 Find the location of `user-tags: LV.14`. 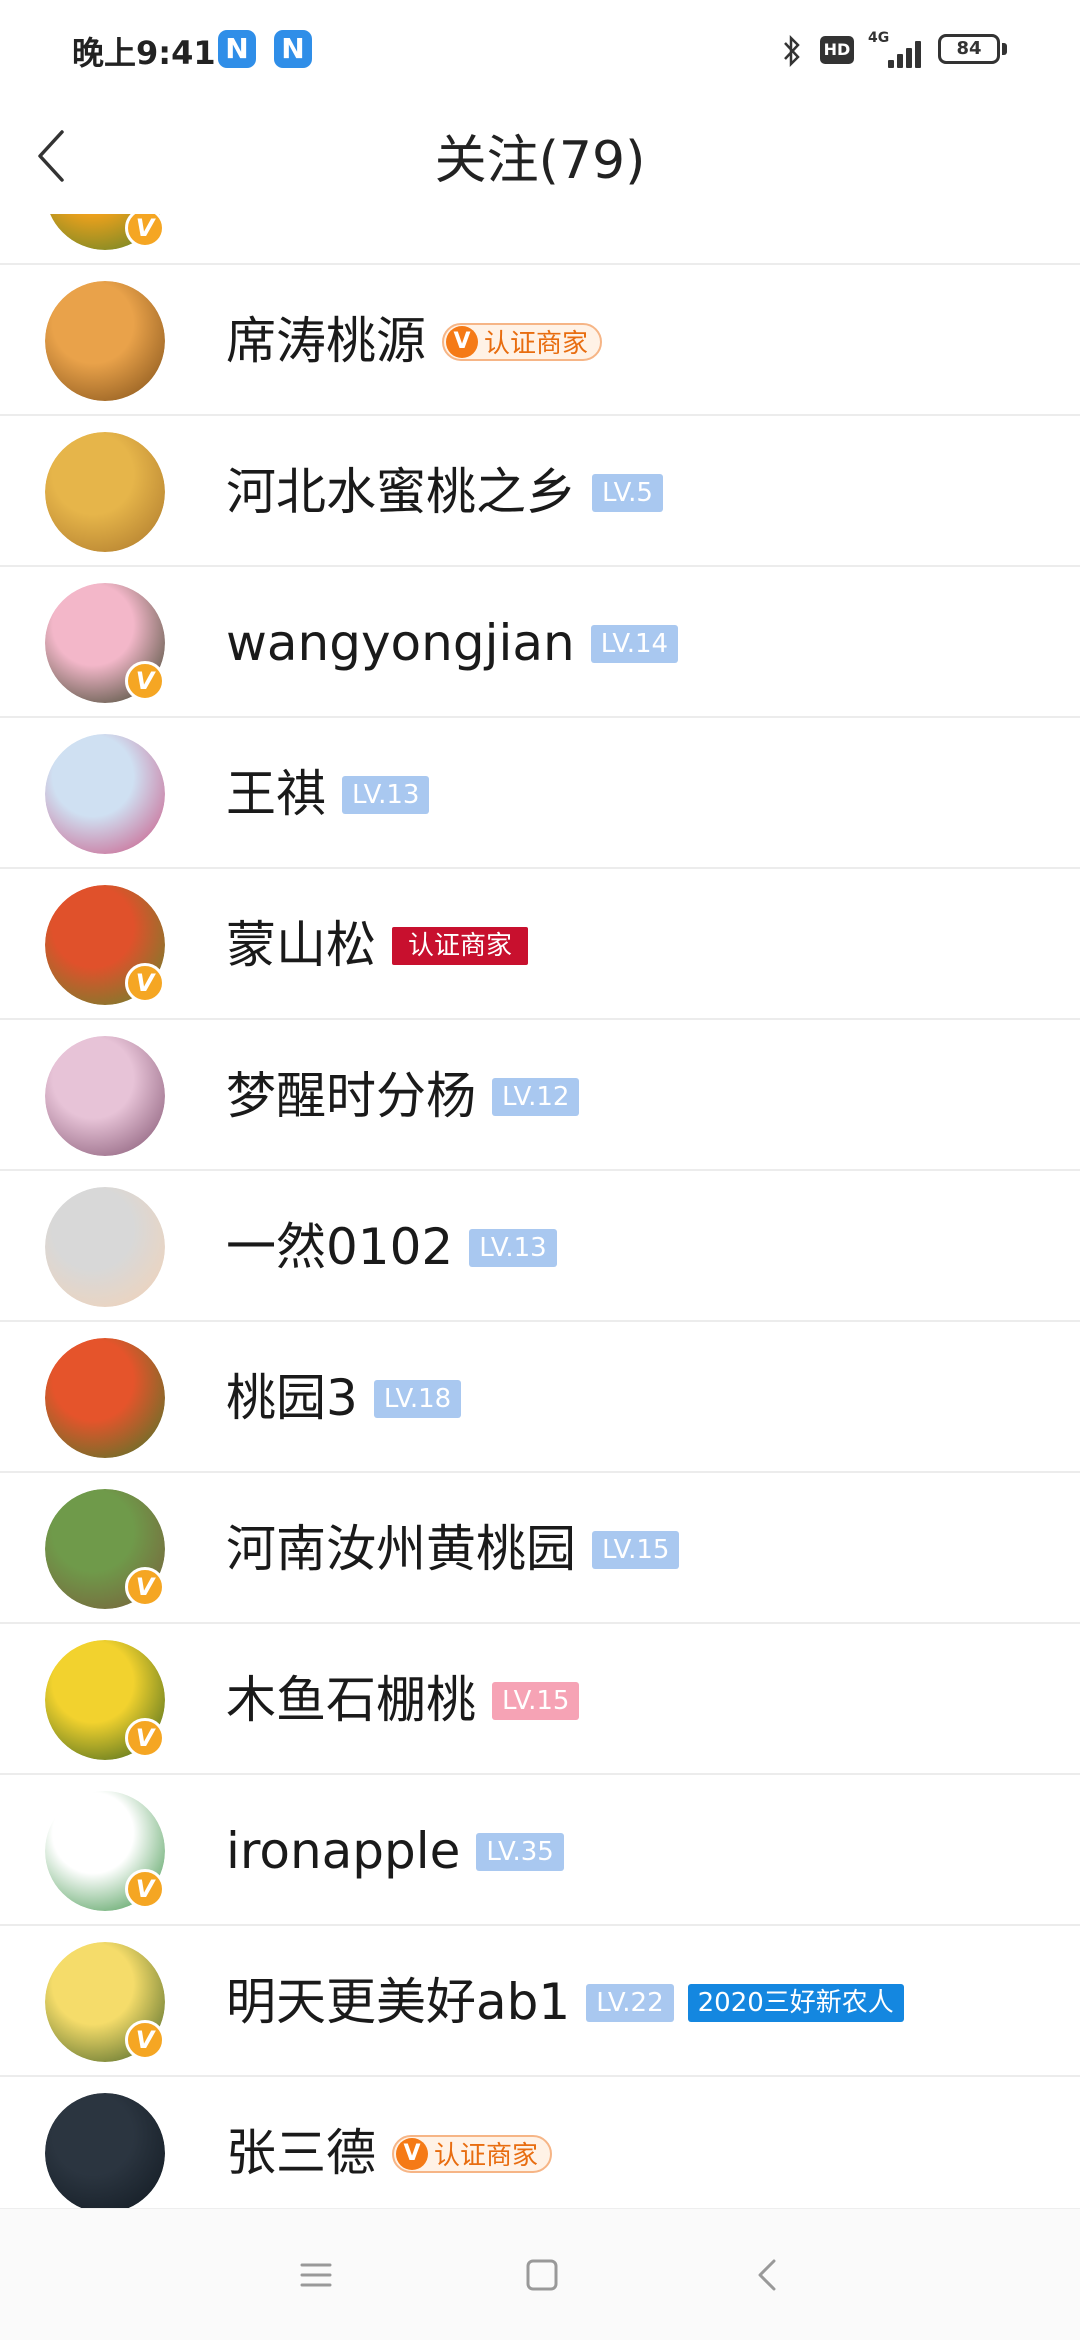

user-tags: LV.14 is located at coordinates (641, 645).